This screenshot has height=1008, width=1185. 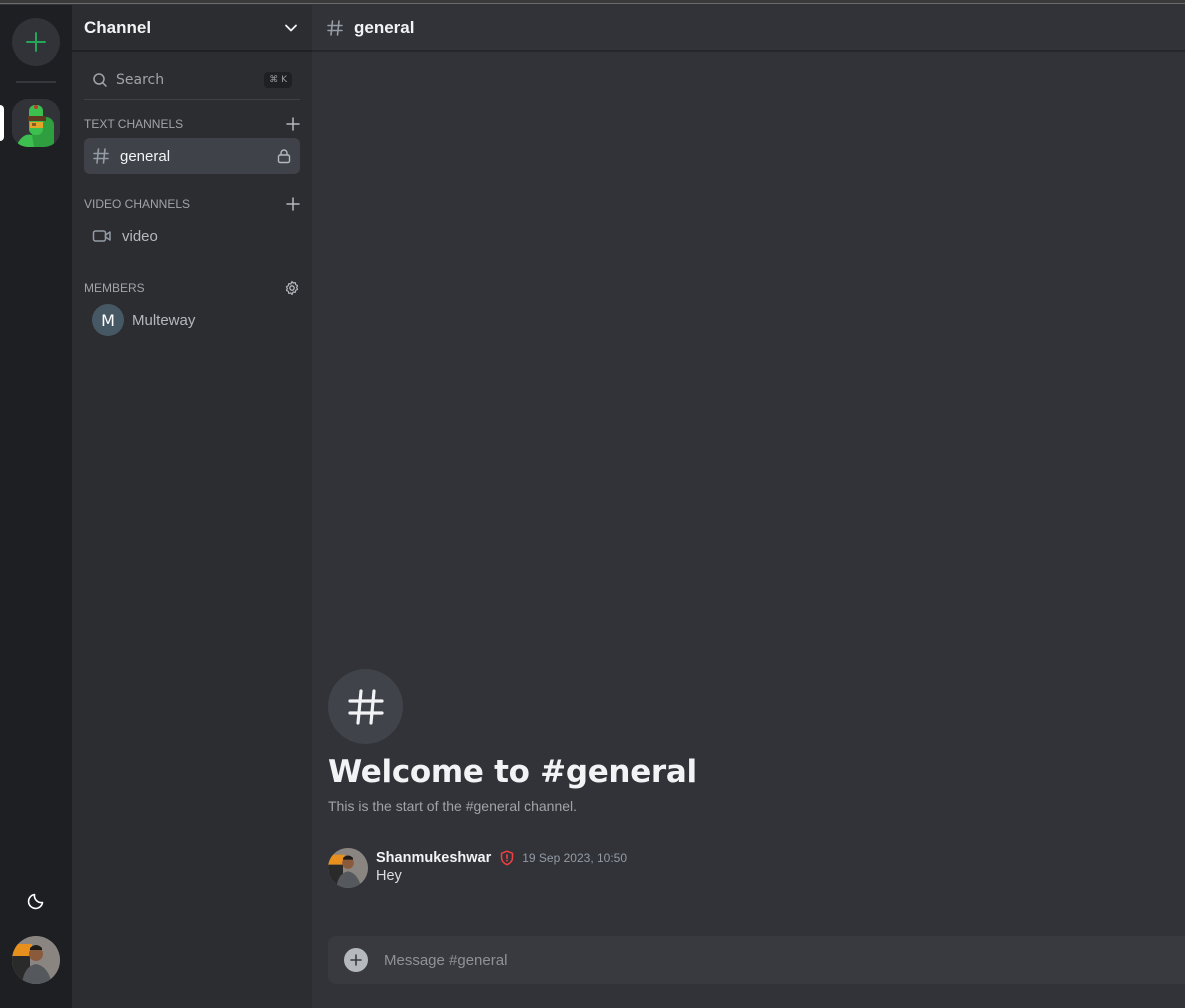 I want to click on section-members: MEMBERS, so click(x=192, y=288).